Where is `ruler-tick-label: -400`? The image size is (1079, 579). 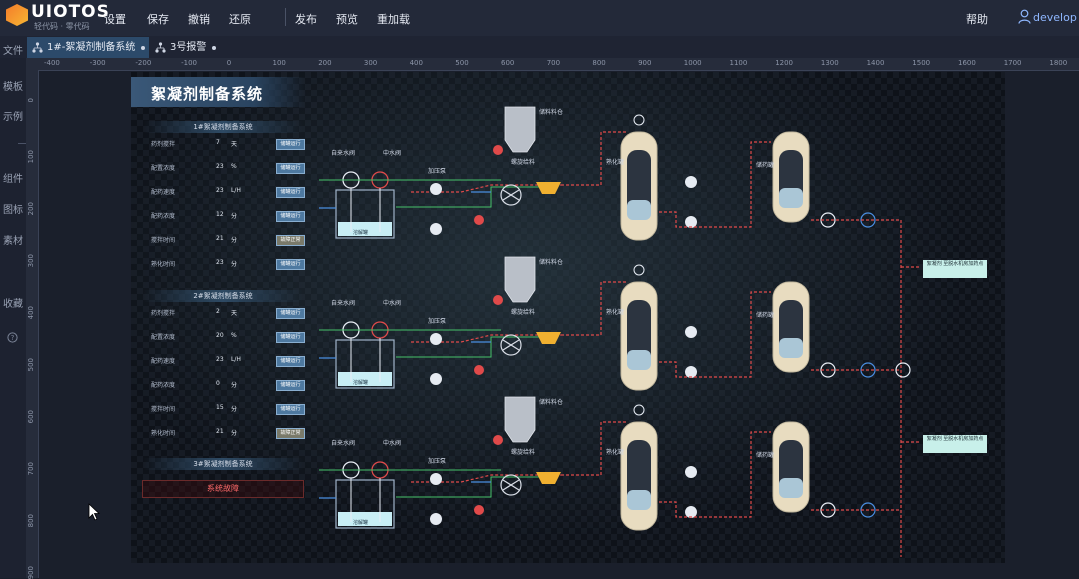 ruler-tick-label: -400 is located at coordinates (52, 63).